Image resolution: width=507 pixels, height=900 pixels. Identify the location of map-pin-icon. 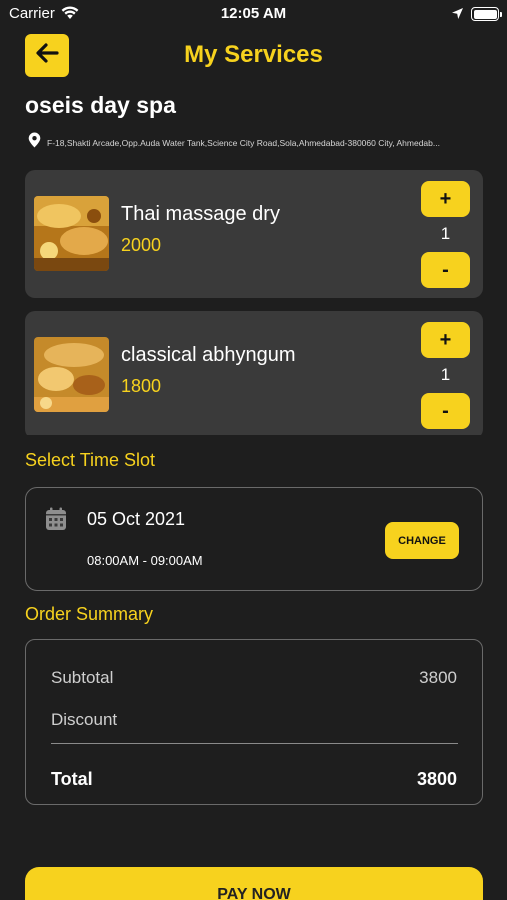
(34, 142).